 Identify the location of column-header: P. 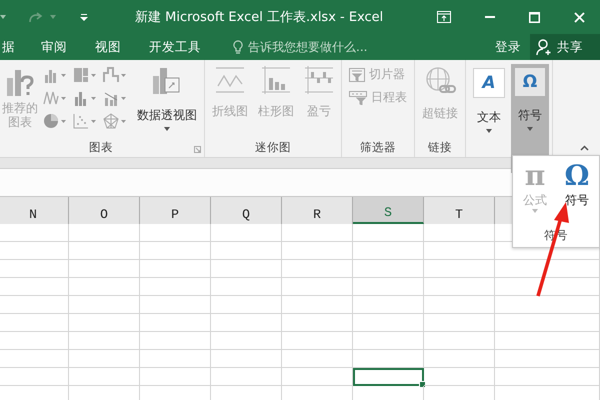
(175, 210).